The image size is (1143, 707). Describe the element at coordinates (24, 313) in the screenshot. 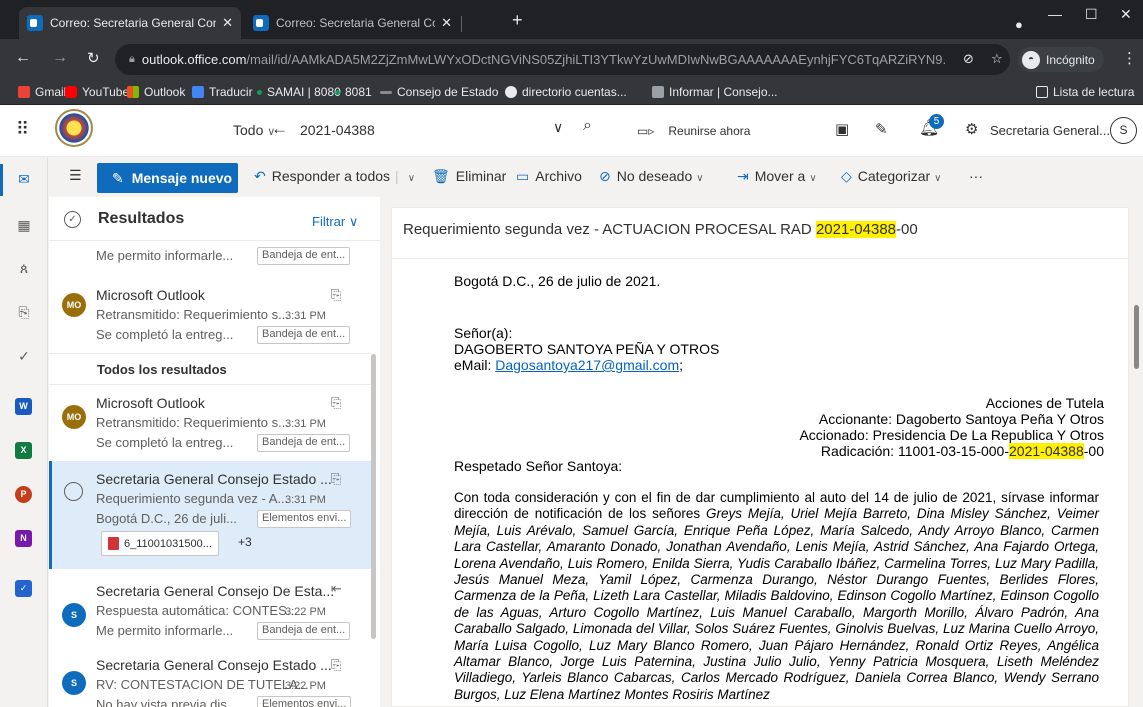

I see `attachments-icon: ⎘` at that location.